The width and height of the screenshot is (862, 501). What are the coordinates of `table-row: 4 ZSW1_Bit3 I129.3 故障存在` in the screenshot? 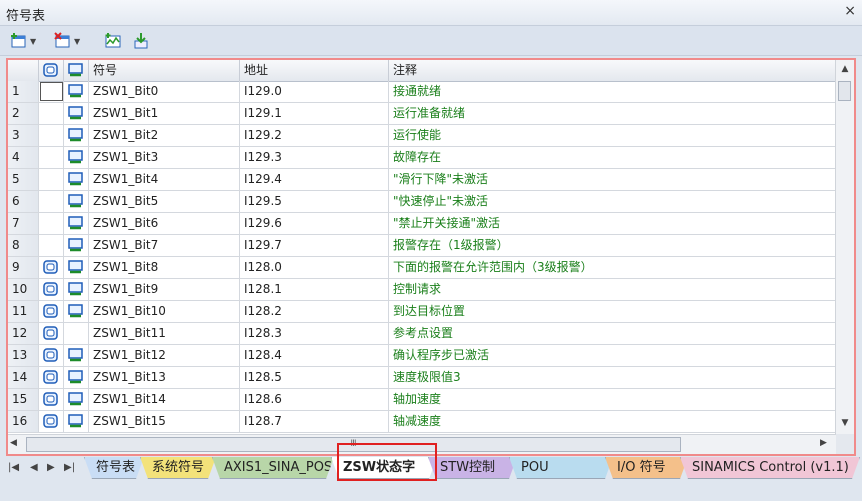 It's located at (422, 158).